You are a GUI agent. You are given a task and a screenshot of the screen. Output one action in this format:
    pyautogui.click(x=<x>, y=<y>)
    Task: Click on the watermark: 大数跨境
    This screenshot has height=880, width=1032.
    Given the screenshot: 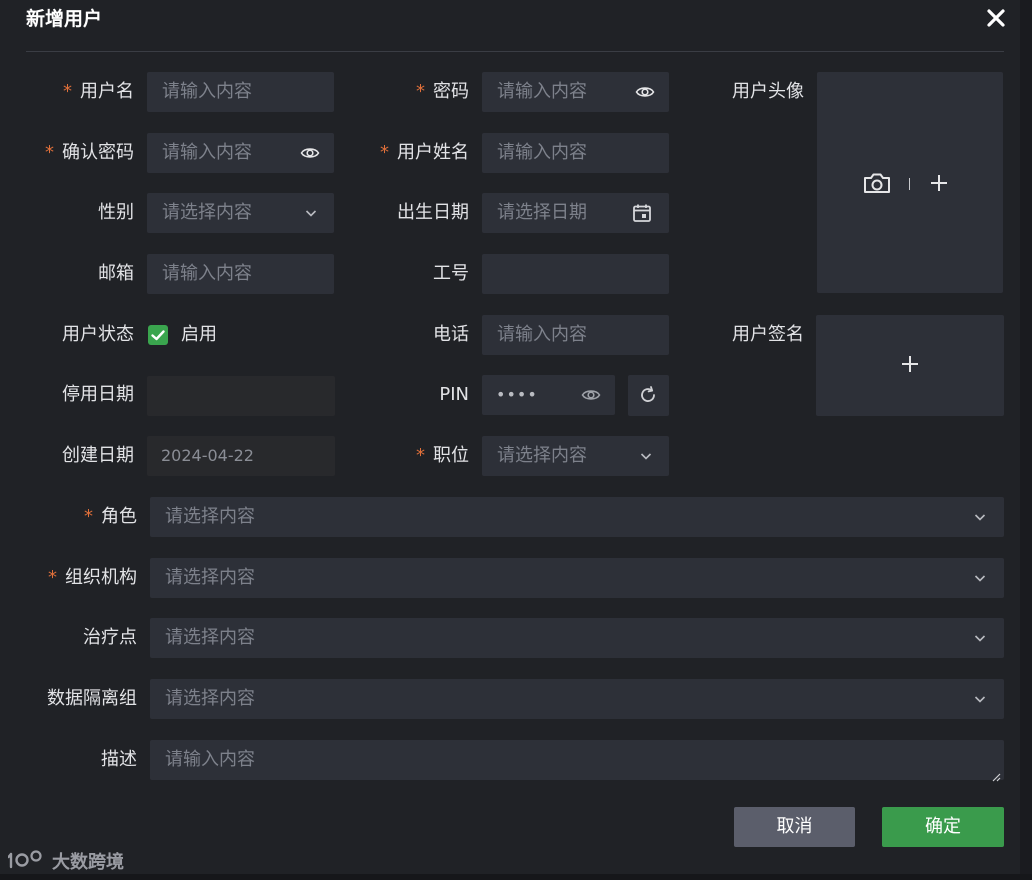 What is the action you would take?
    pyautogui.click(x=65, y=861)
    